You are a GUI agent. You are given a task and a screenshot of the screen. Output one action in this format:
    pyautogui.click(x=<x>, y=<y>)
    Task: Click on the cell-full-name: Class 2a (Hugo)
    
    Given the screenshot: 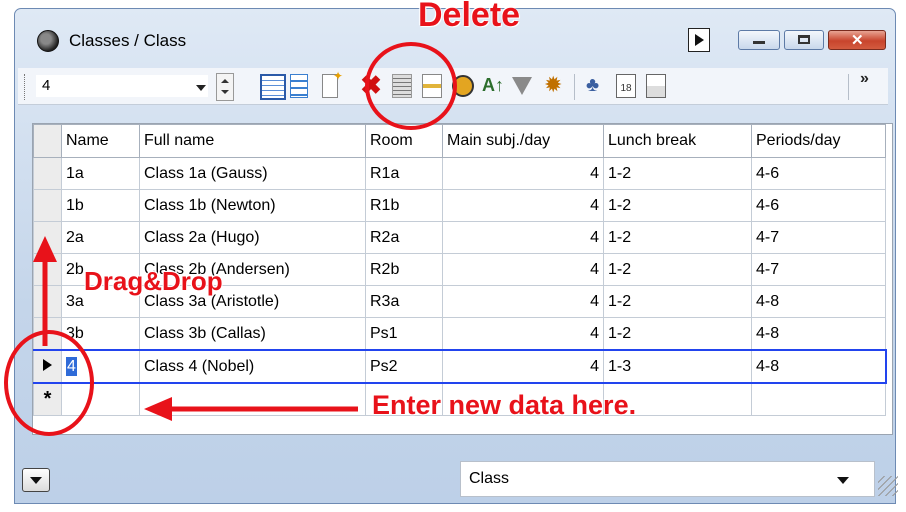 What is the action you would take?
    pyautogui.click(x=252, y=237)
    